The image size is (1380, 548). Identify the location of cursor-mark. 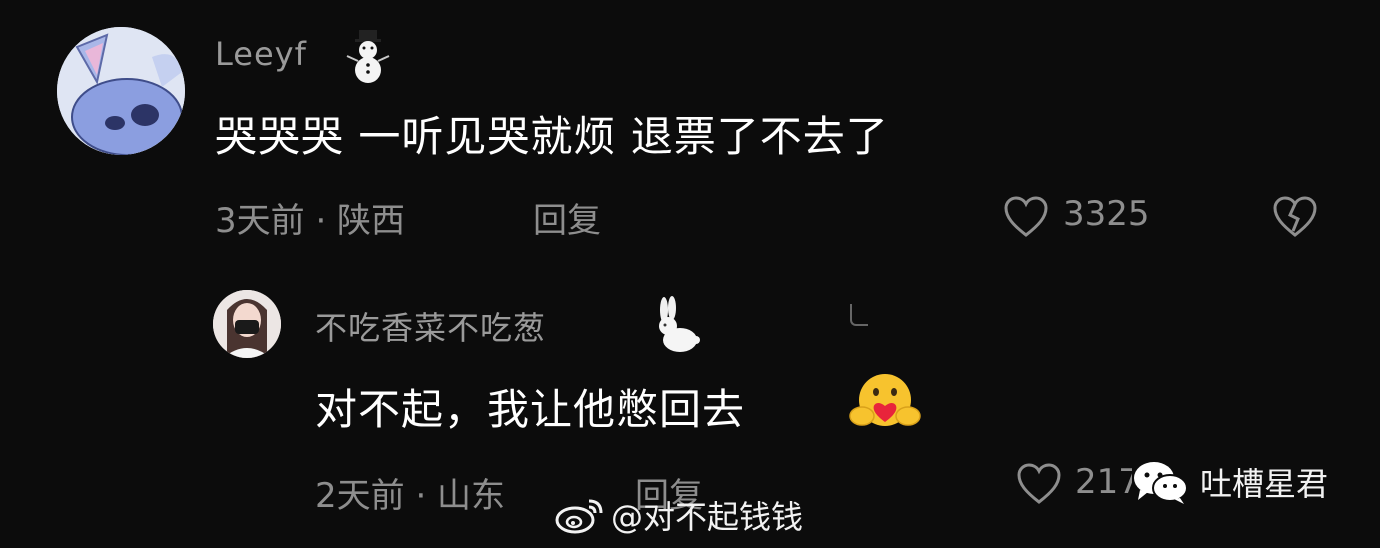
(859, 315).